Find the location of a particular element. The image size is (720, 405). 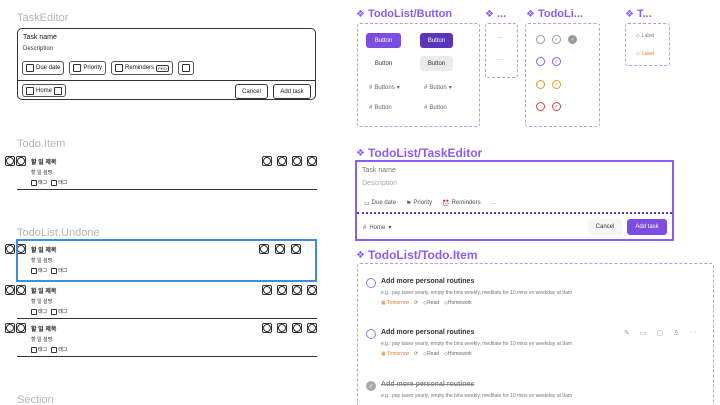

tag-icon: ◇ is located at coordinates (638, 36).